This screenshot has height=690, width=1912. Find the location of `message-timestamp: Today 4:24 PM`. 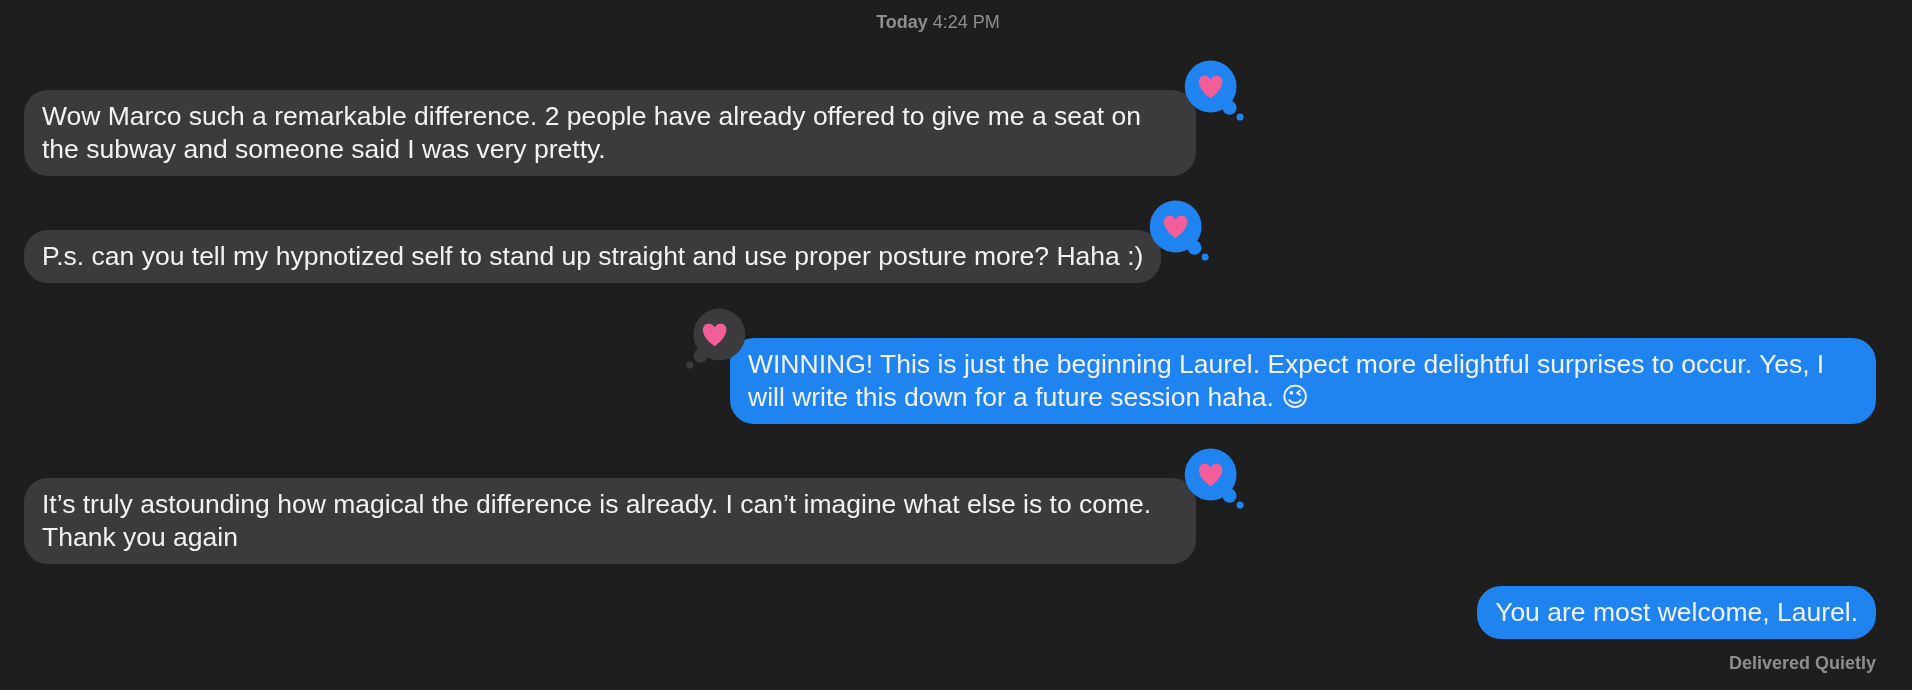

message-timestamp: Today 4:24 PM is located at coordinates (938, 23).